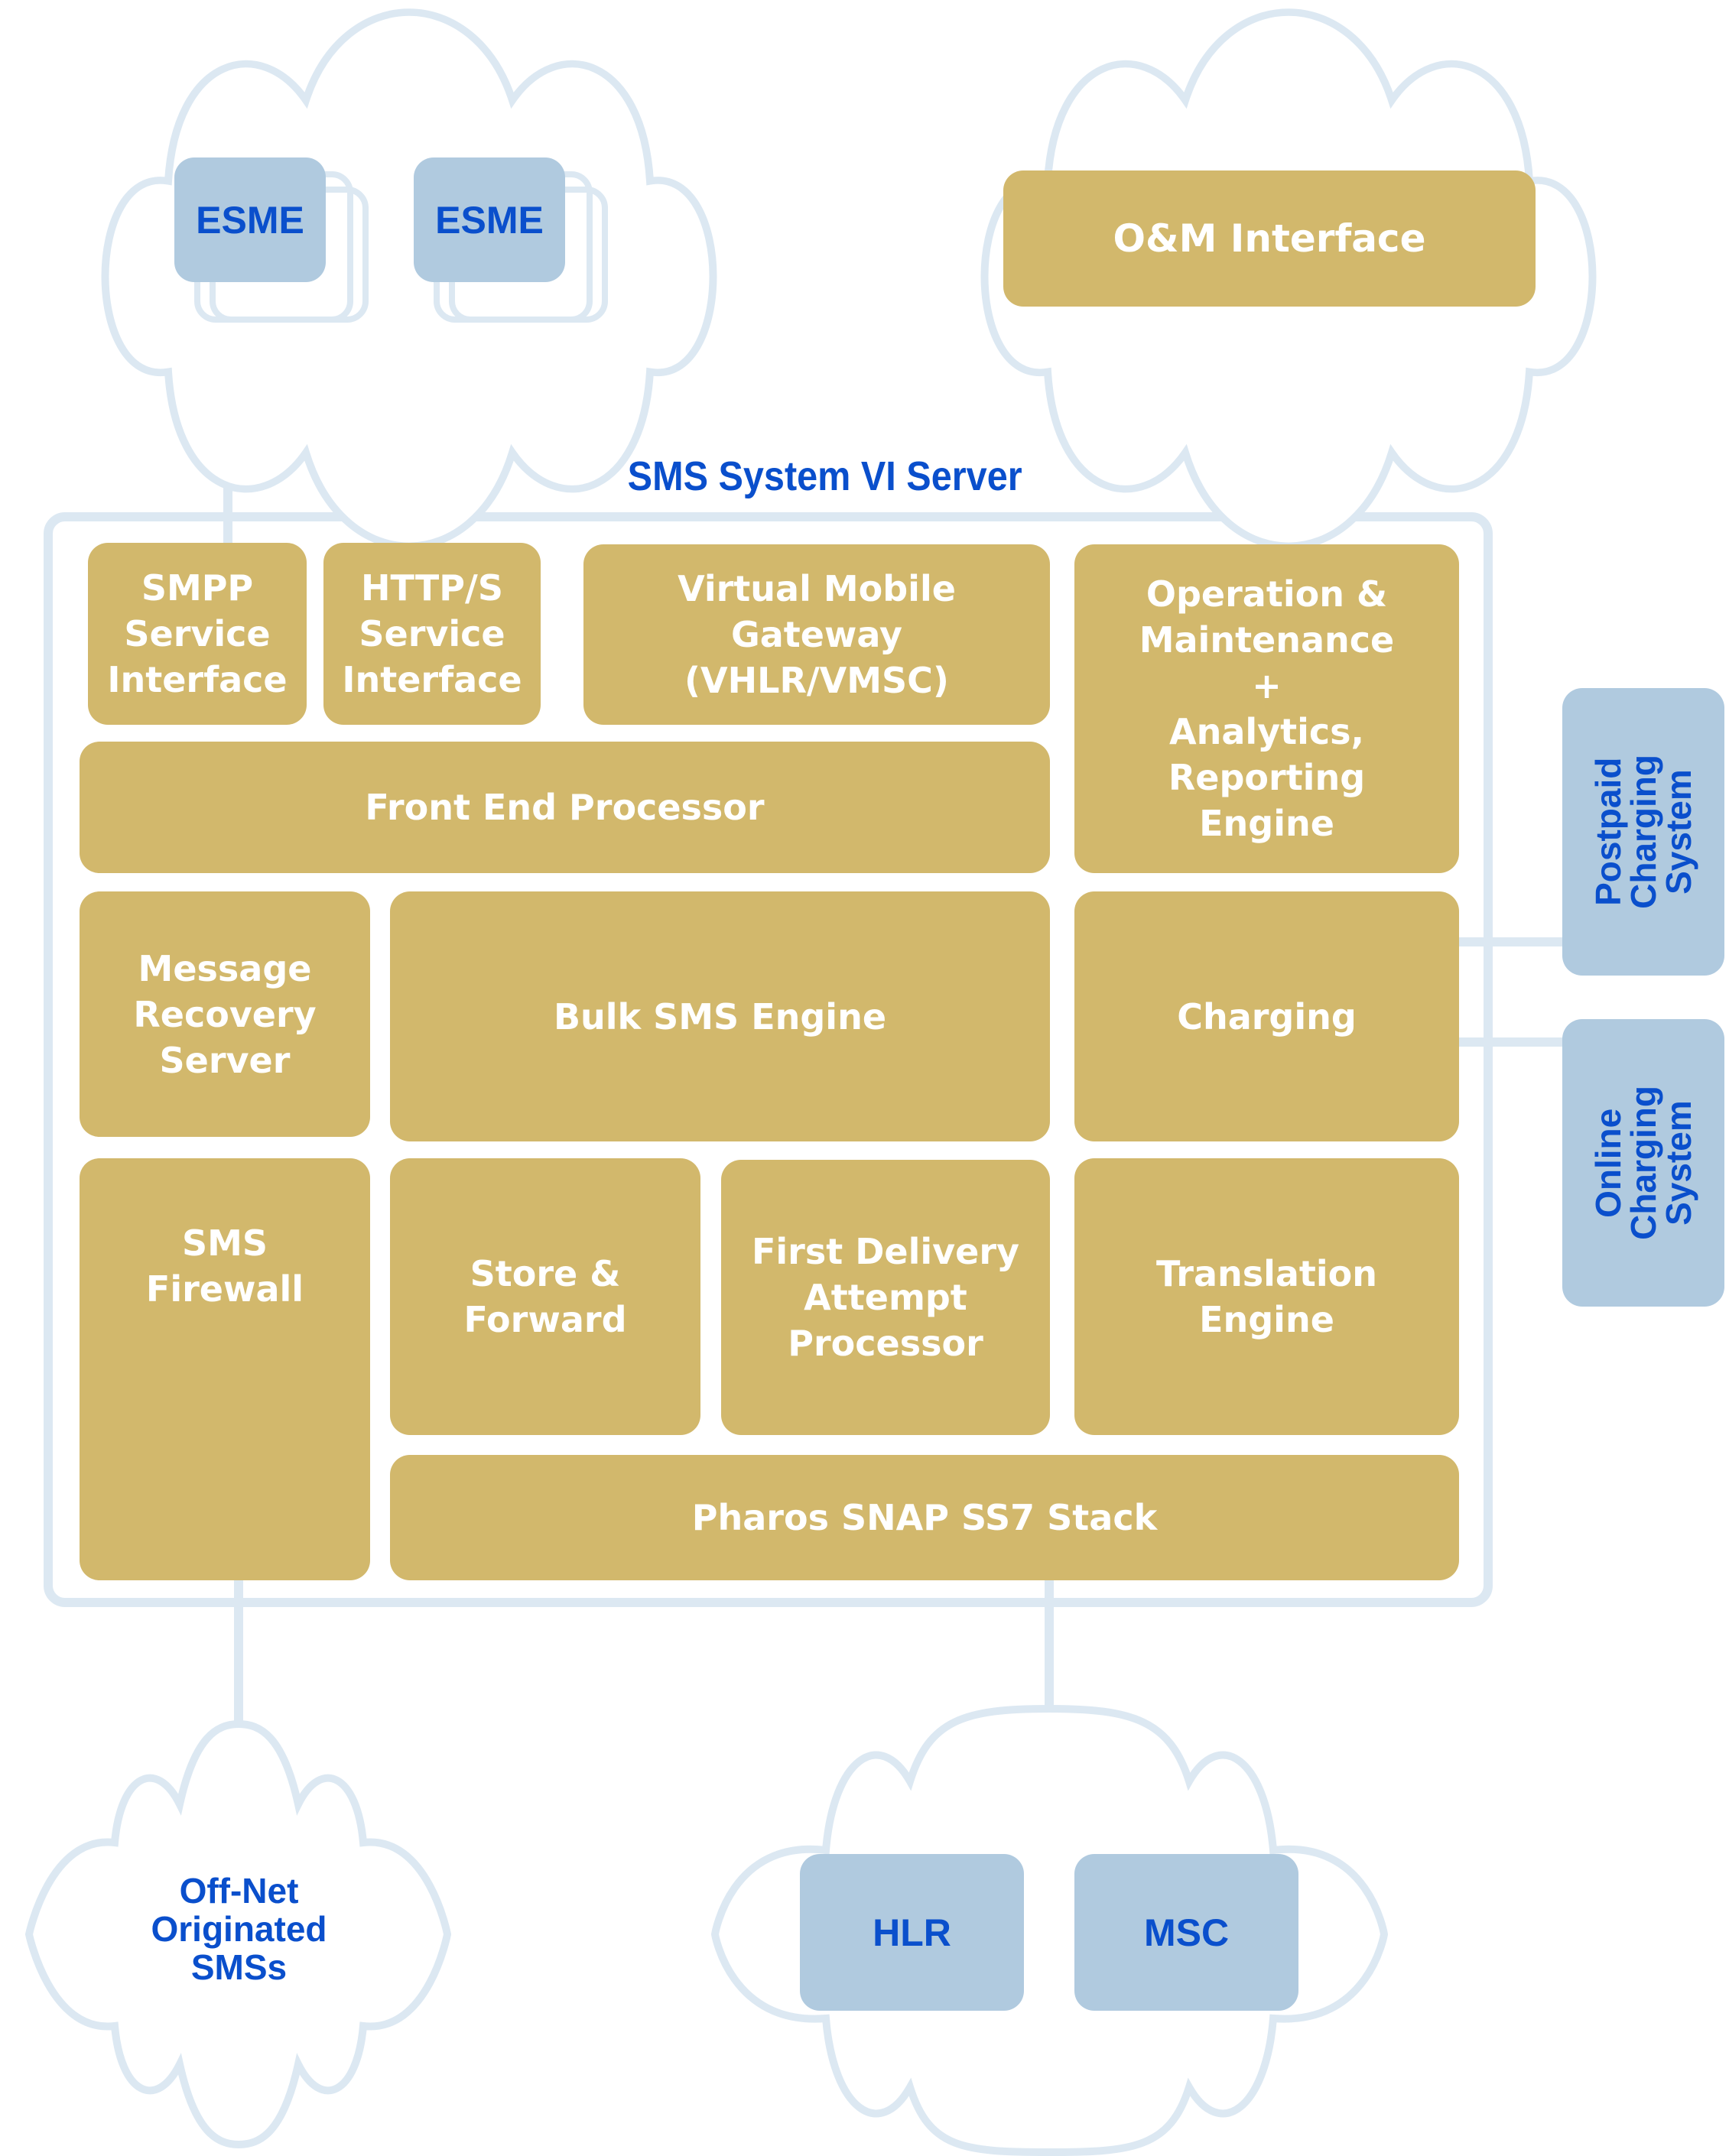 The height and width of the screenshot is (2156, 1729). I want to click on http-service-interface: HTTP/S Service Interface, so click(432, 634).